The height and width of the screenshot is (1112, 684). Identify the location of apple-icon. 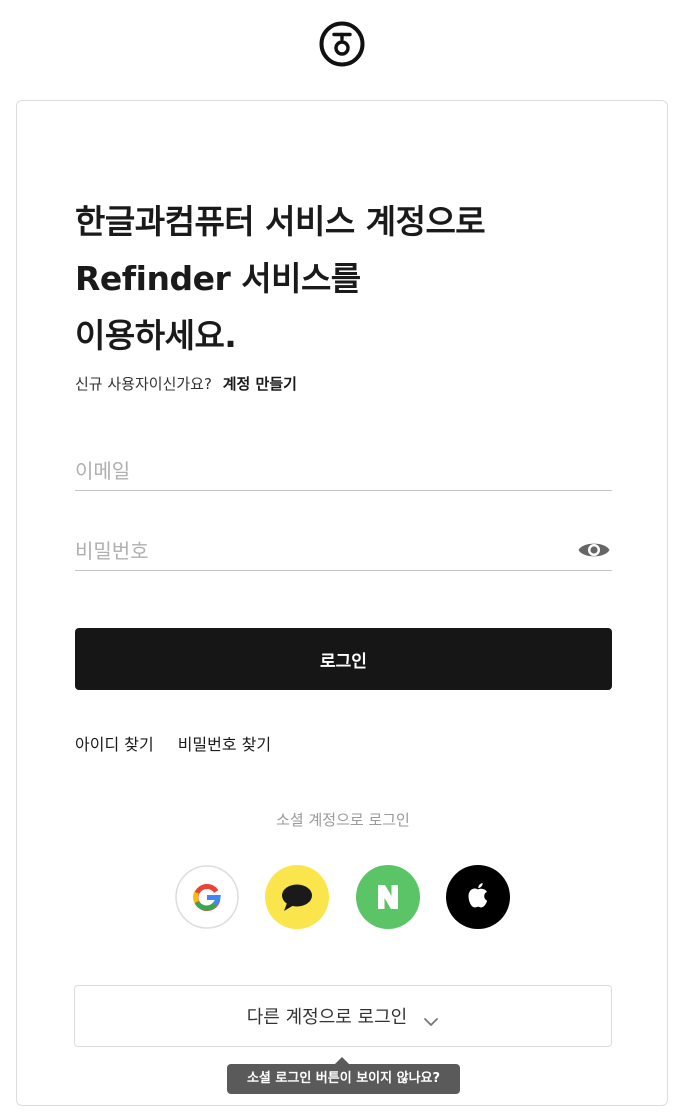
(478, 897).